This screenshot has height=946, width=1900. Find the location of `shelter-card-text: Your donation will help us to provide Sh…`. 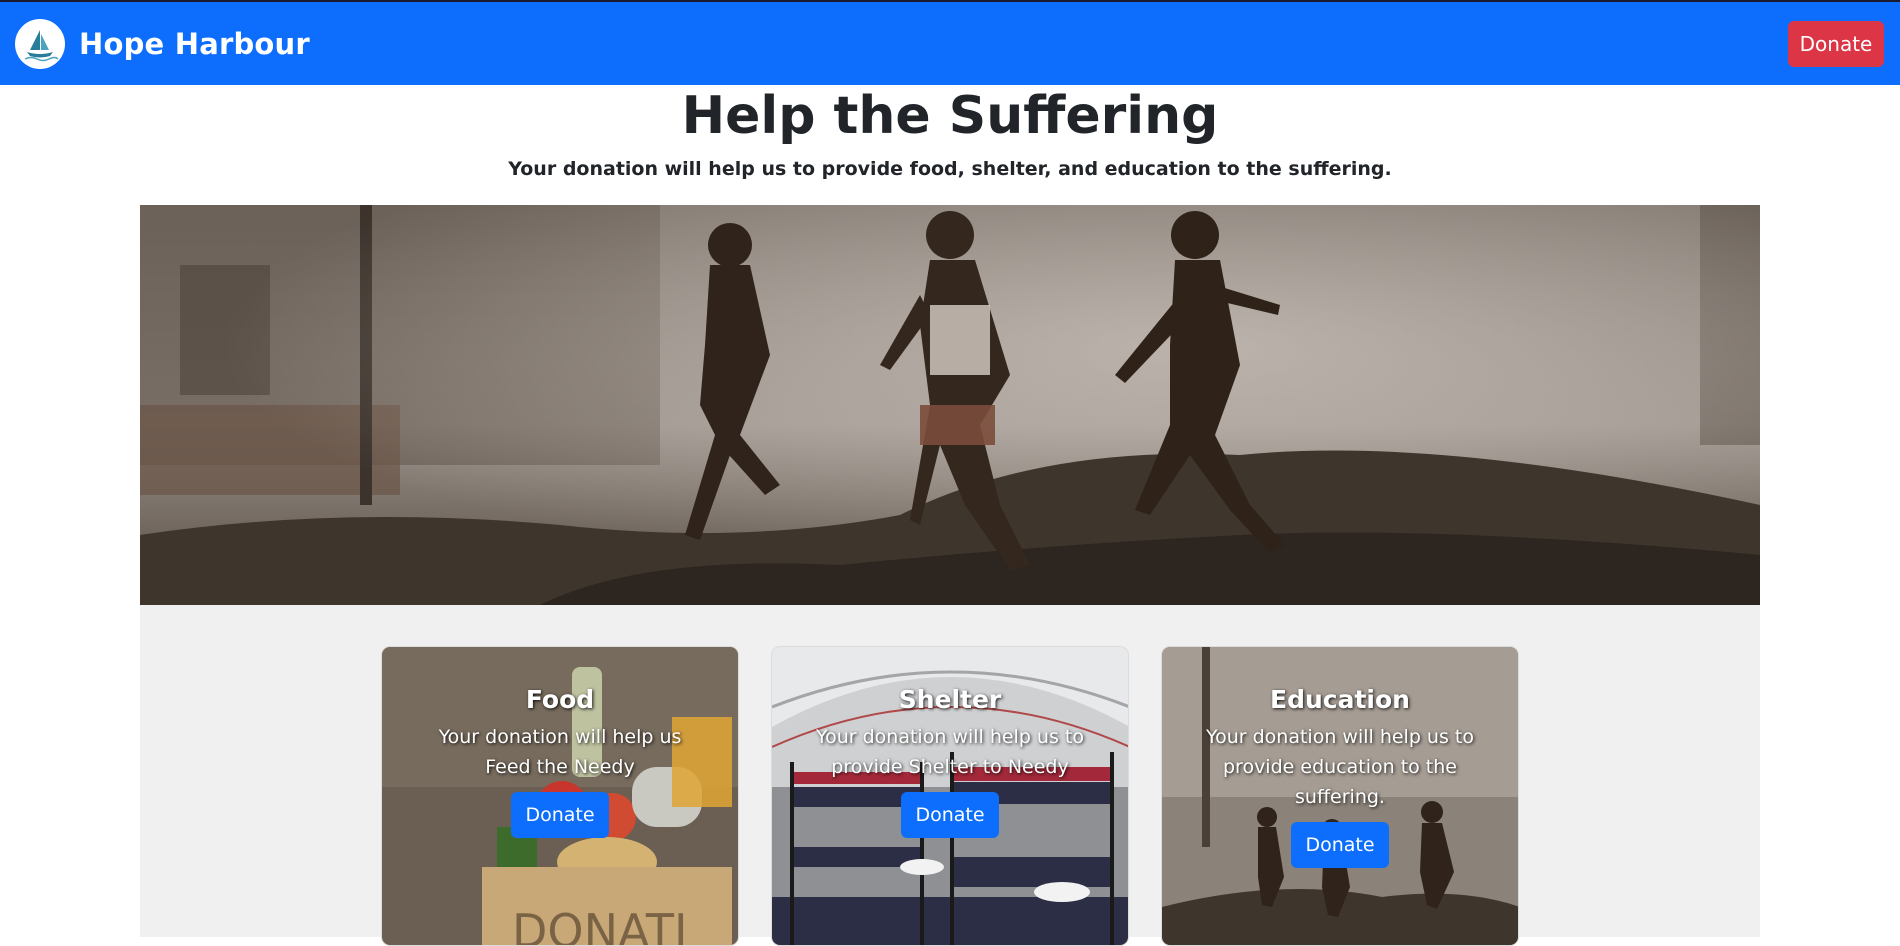

shelter-card-text: Your donation will help us to provide Sh… is located at coordinates (950, 752).